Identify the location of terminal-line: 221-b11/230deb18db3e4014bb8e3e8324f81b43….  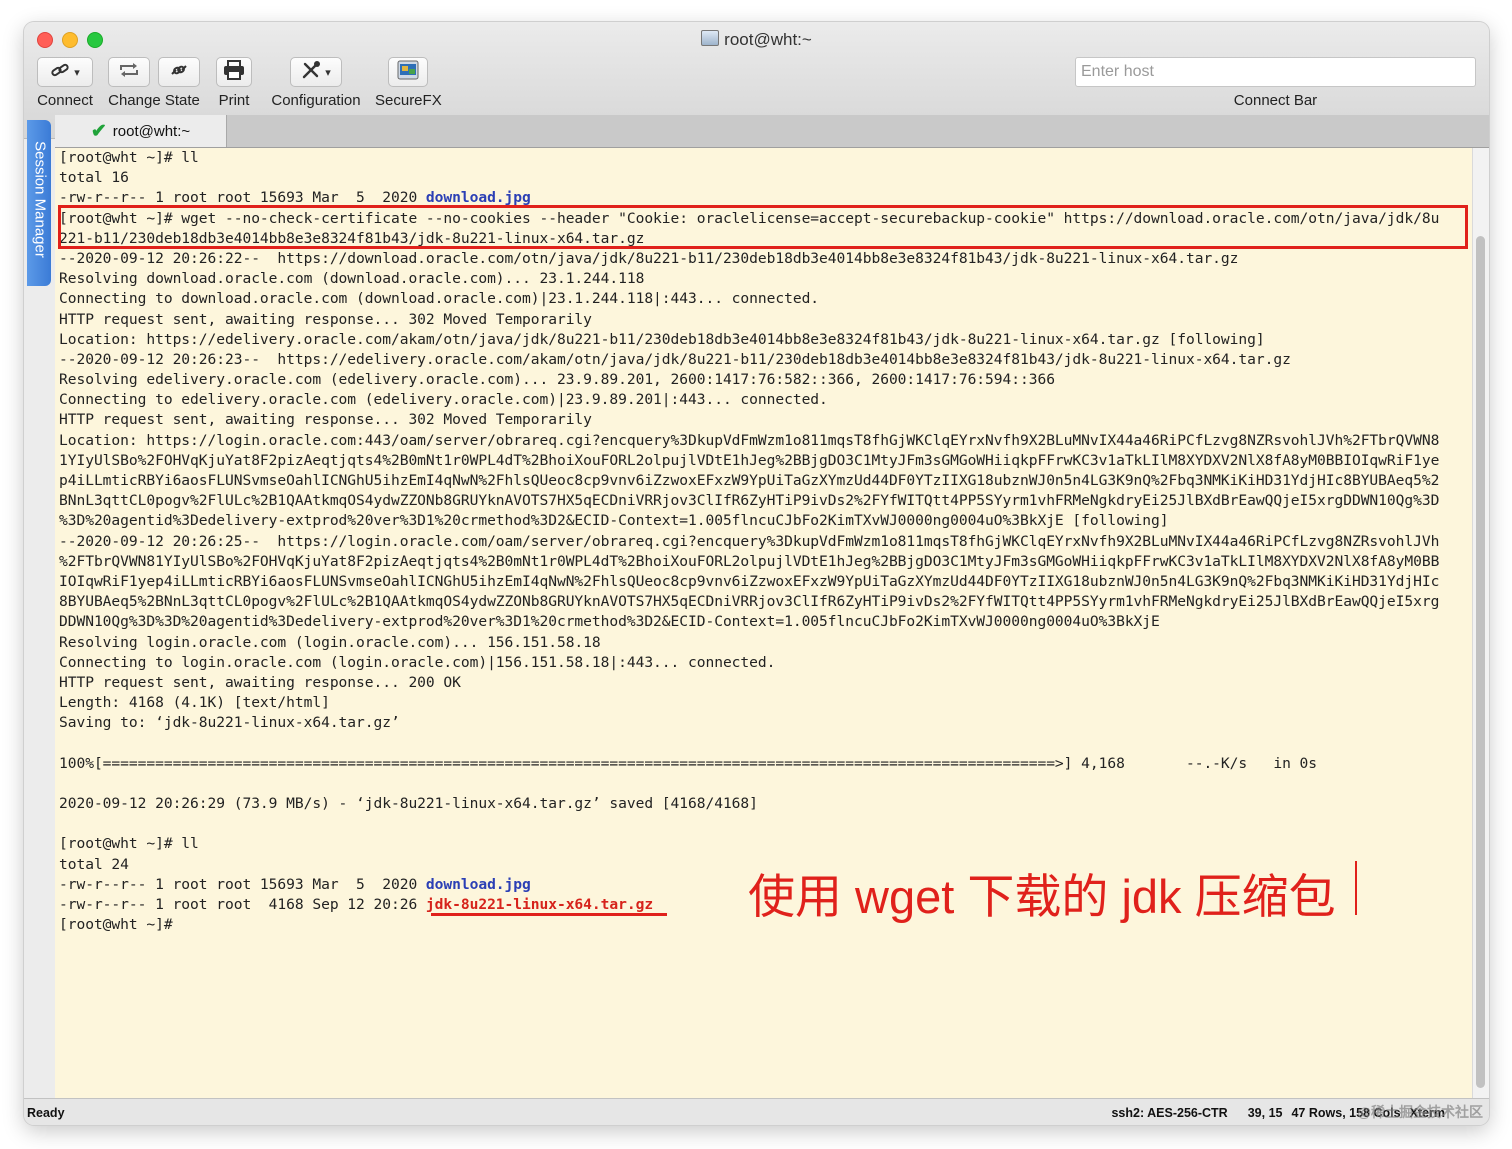
(352, 238).